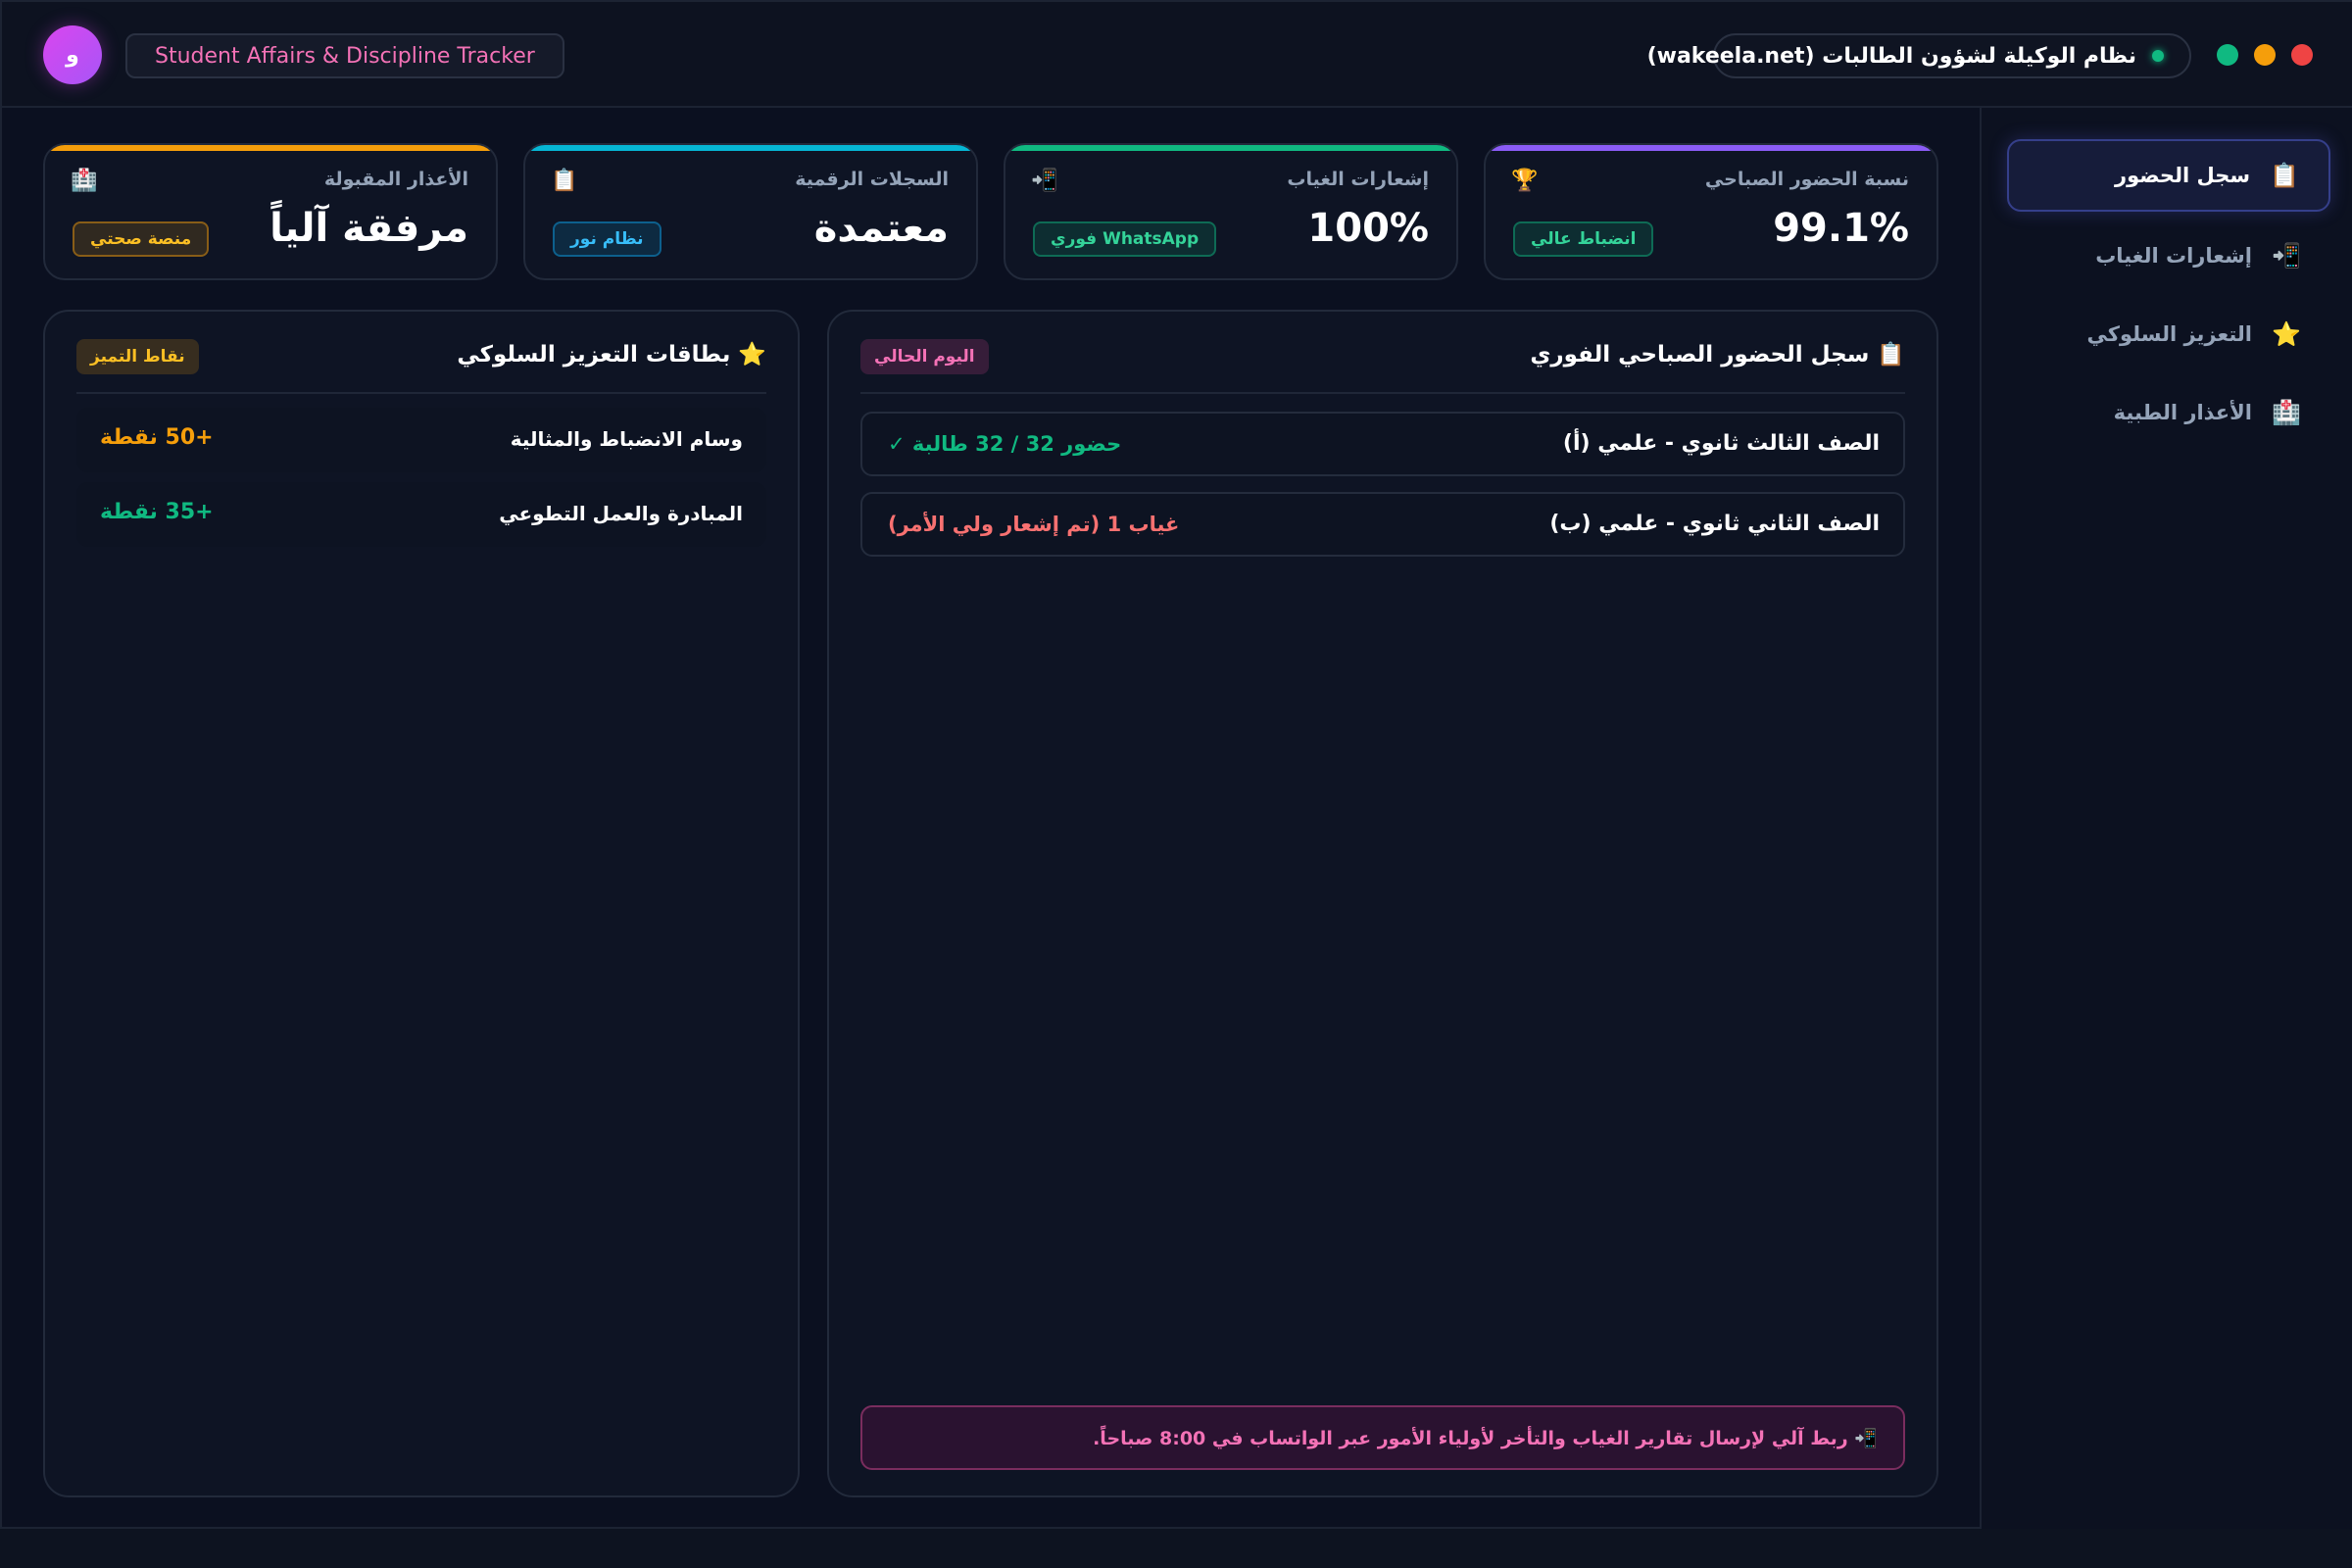 The image size is (2352, 1568). What do you see at coordinates (369, 228) in the screenshot?
I see `stat-value: مرفقة آلياً` at bounding box center [369, 228].